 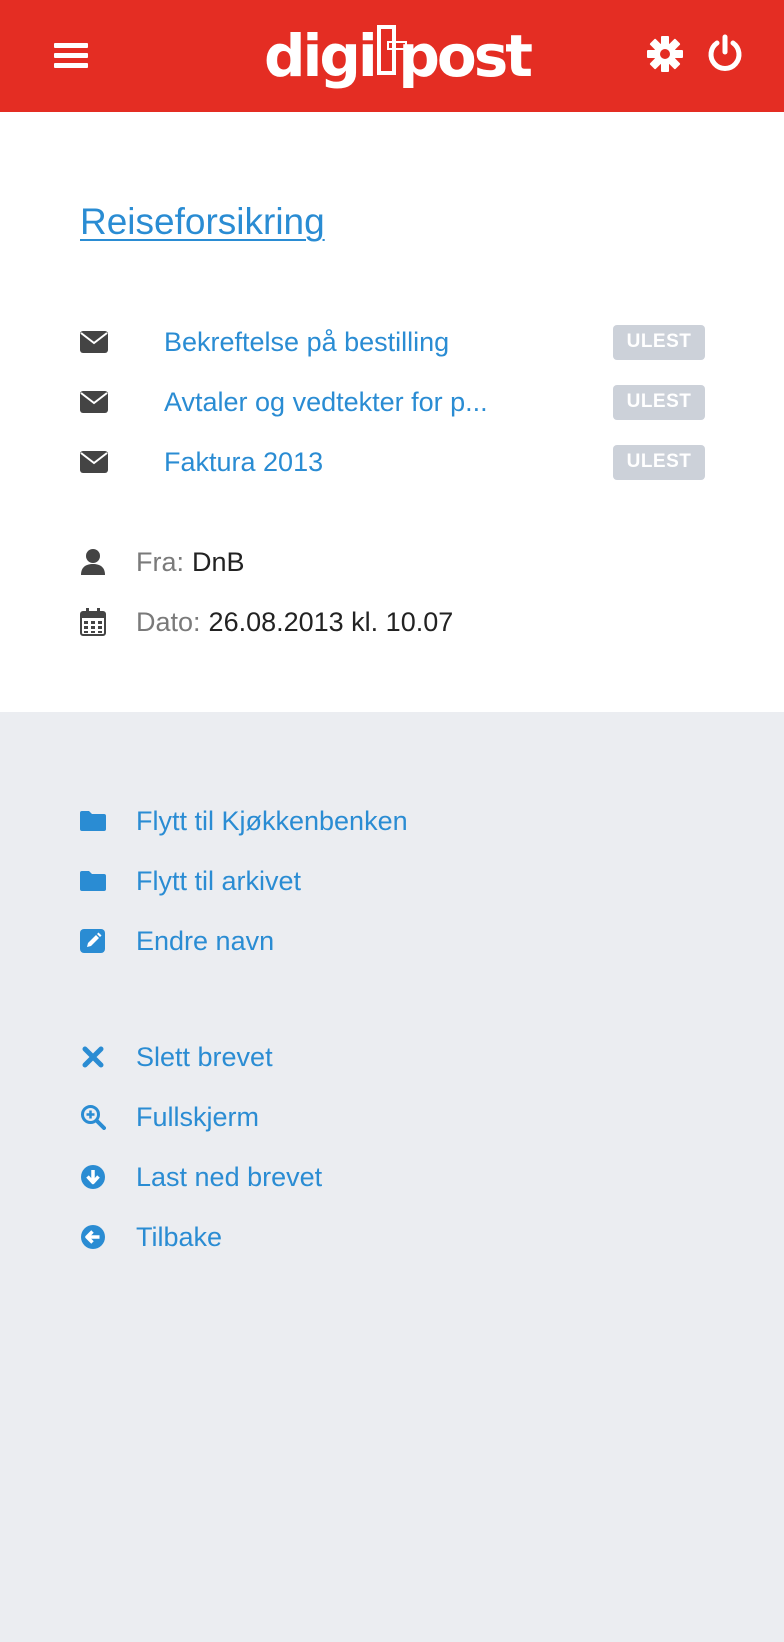 What do you see at coordinates (219, 880) in the screenshot?
I see `move-to-archive-label: Flytt til arkivet` at bounding box center [219, 880].